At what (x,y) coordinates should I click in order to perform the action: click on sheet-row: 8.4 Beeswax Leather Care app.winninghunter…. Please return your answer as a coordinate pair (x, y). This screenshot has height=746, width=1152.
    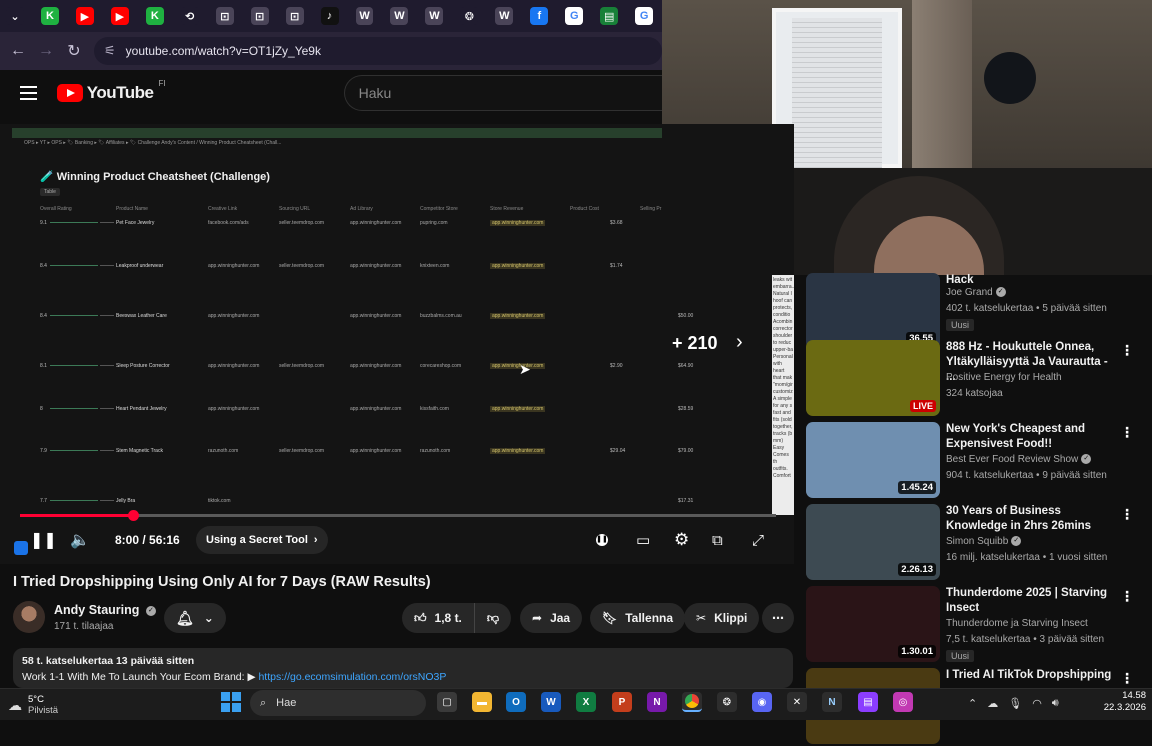
    Looking at the image, I should click on (361, 318).